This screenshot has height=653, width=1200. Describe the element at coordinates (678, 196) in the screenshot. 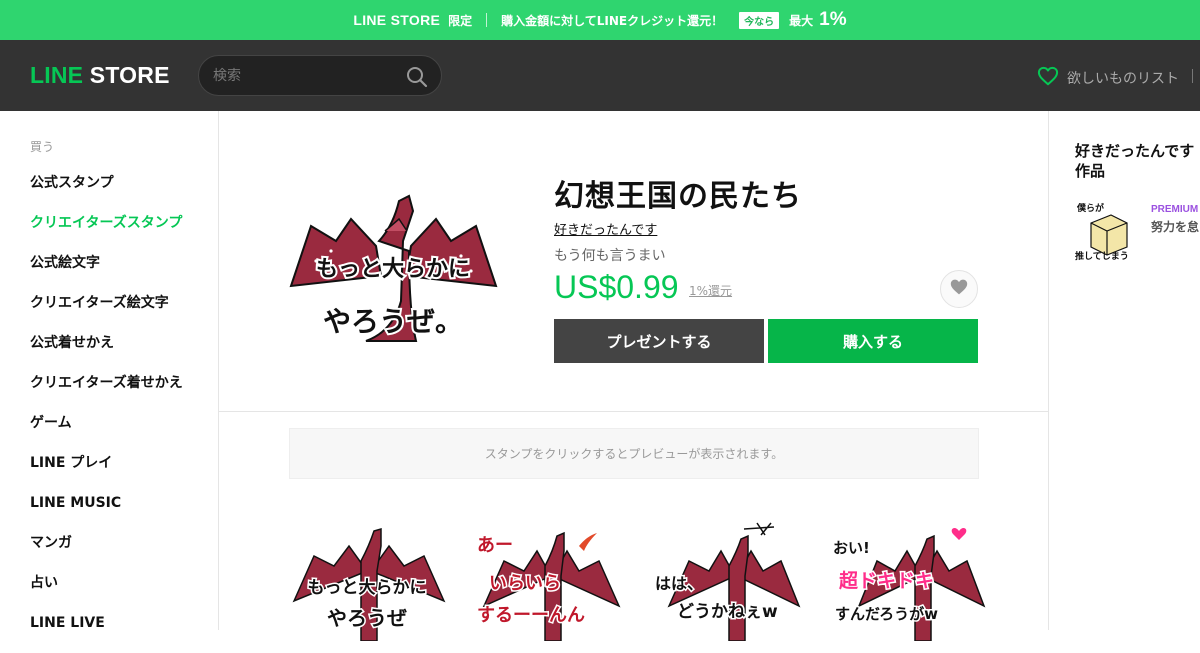

I see `product-title: 幻想王国の民たち` at that location.